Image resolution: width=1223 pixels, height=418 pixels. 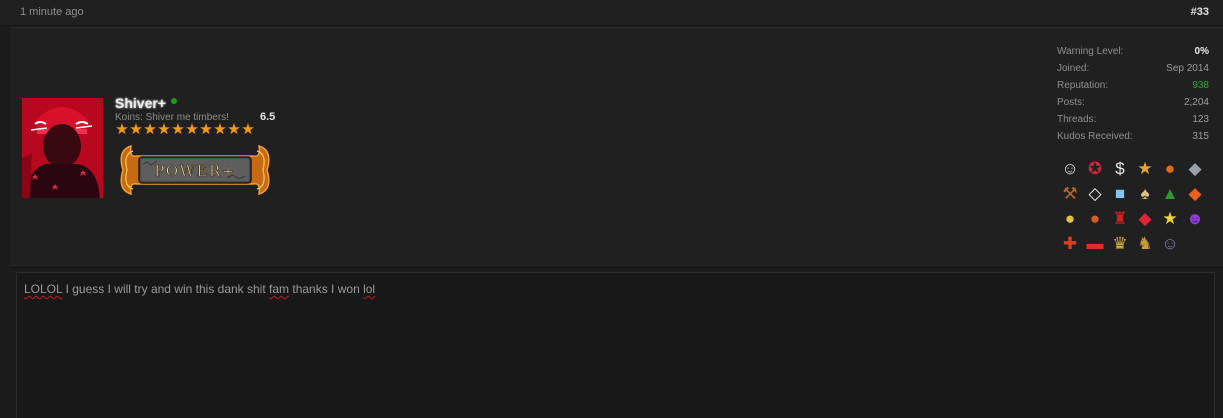 I want to click on captain-shield-icon: ✪, so click(x=1095, y=169).